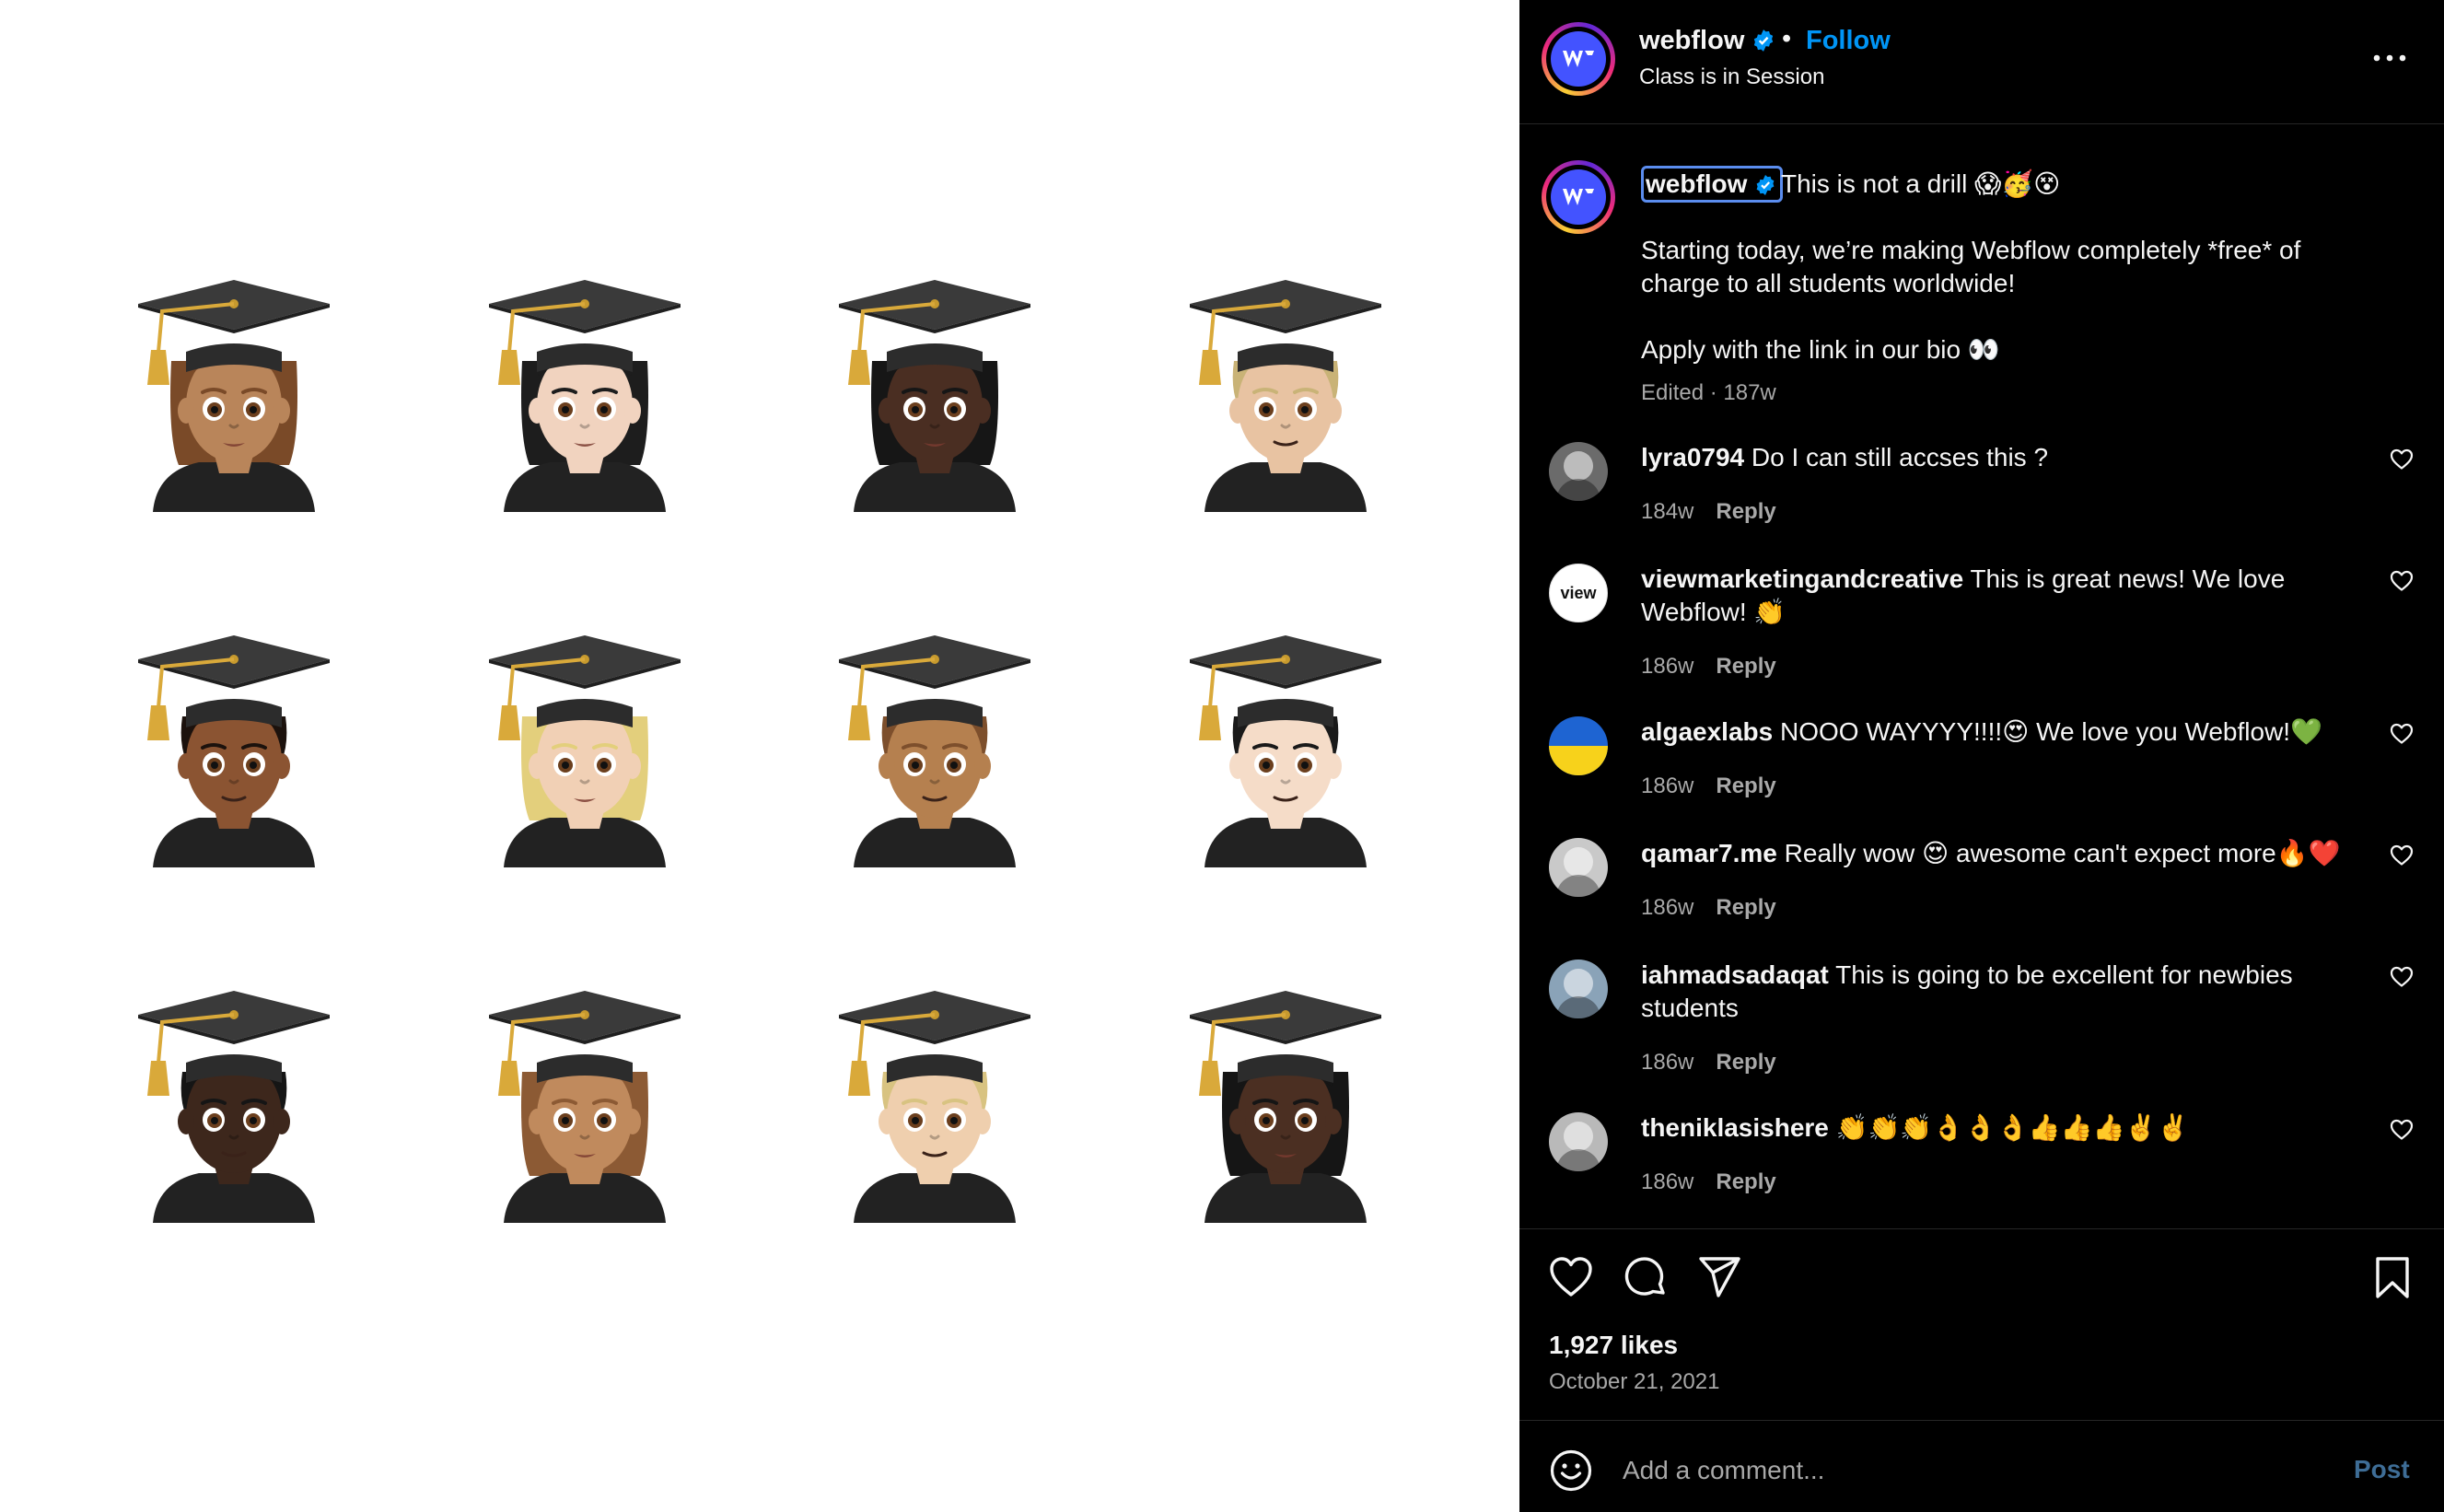 This screenshot has width=2444, height=1512. I want to click on comment-text: lyra0794 Do I can still accses this ?, so click(1844, 457).